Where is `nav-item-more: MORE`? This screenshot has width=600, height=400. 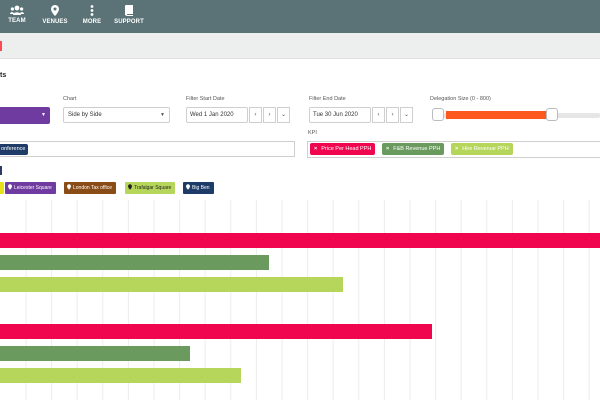 nav-item-more: MORE is located at coordinates (92, 17).